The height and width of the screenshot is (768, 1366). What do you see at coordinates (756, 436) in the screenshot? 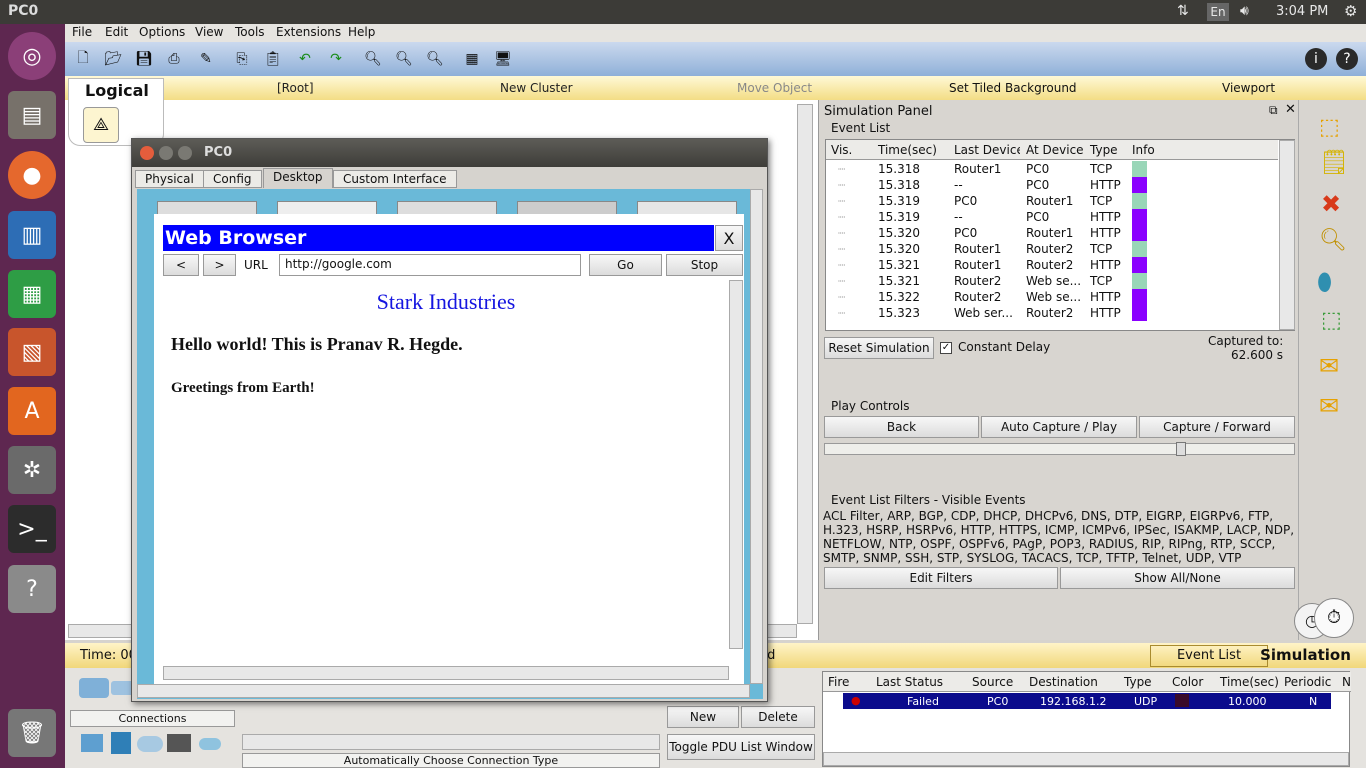
I see `desktop-vertical-scrollbar` at bounding box center [756, 436].